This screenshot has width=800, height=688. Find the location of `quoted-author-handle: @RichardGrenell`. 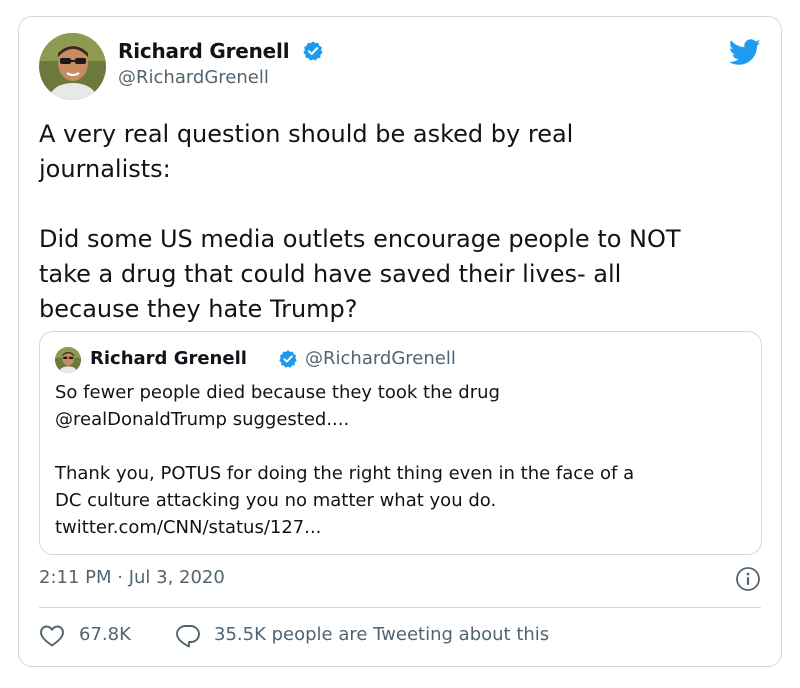

quoted-author-handle: @RichardGrenell is located at coordinates (380, 358).